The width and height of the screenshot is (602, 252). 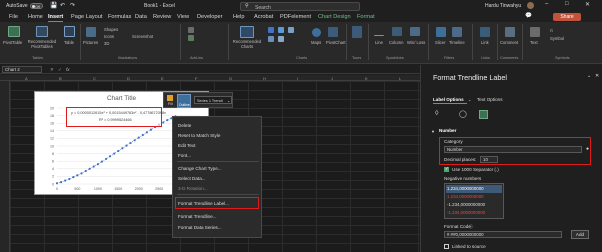 I want to click on pane-options-icon: ⌄, so click(x=589, y=76).